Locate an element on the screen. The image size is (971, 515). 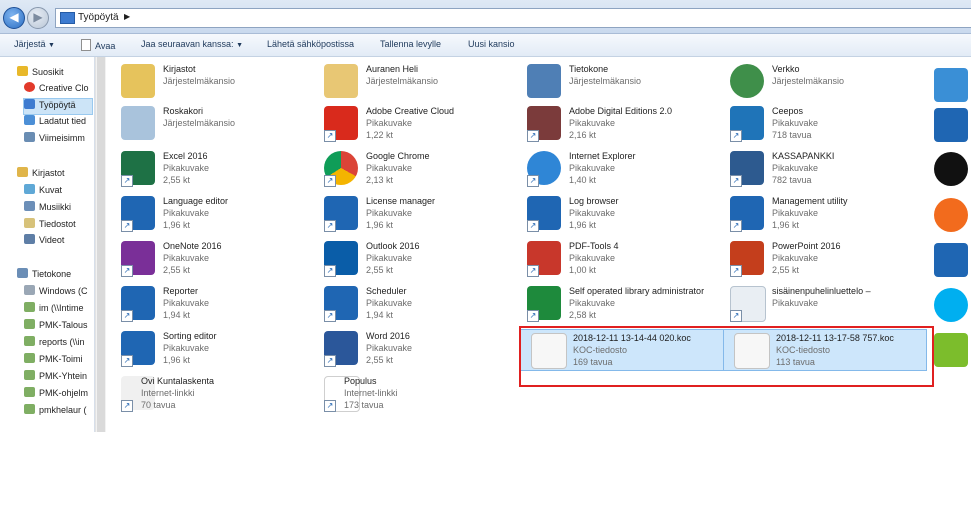
nav-item-videos: Videot is located at coordinates (44, 241).